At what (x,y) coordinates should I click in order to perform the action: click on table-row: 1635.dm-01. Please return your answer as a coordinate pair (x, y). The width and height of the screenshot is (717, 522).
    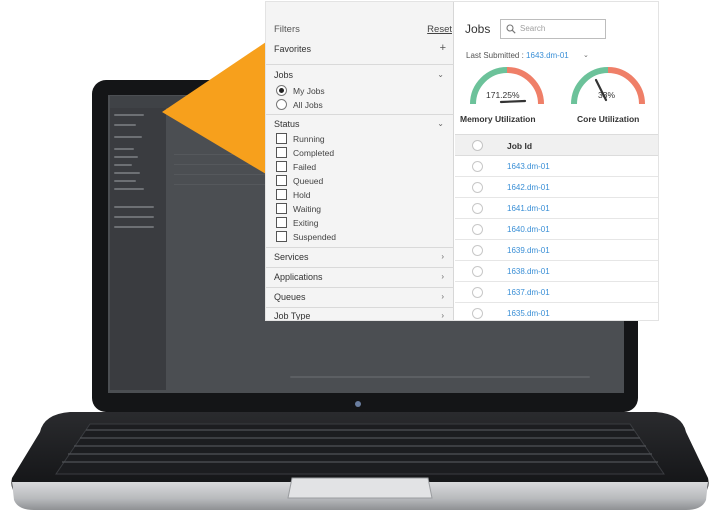
    Looking at the image, I should click on (556, 311).